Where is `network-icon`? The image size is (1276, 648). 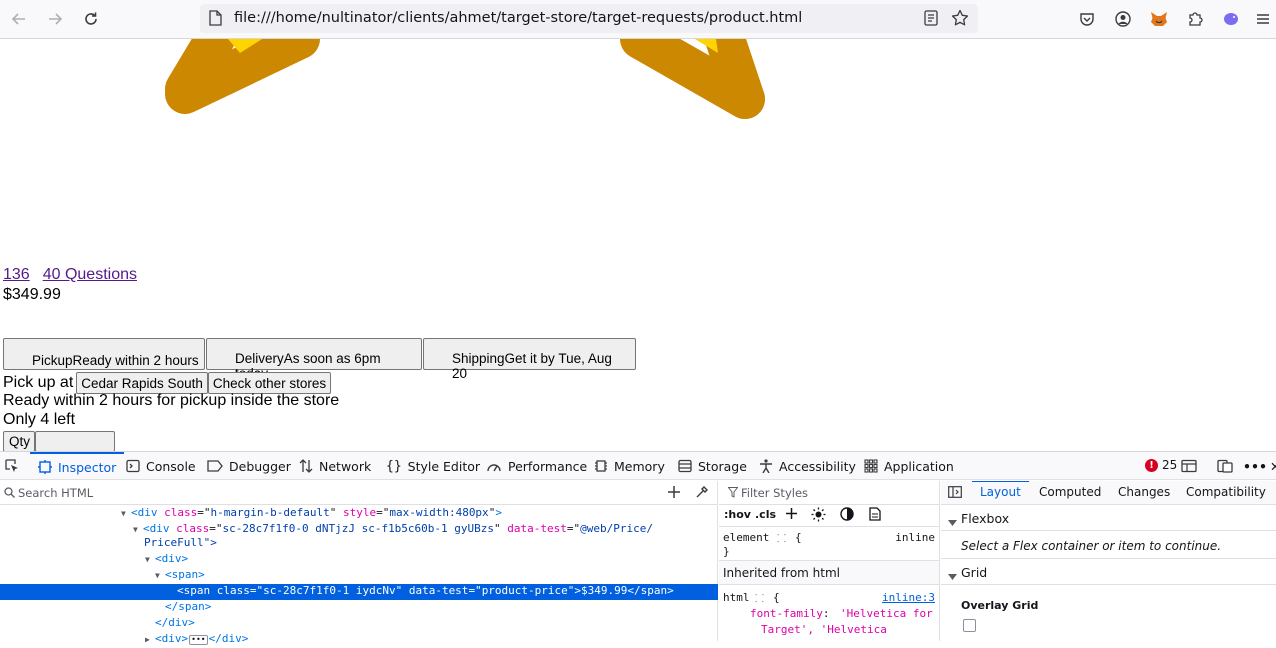 network-icon is located at coordinates (306, 466).